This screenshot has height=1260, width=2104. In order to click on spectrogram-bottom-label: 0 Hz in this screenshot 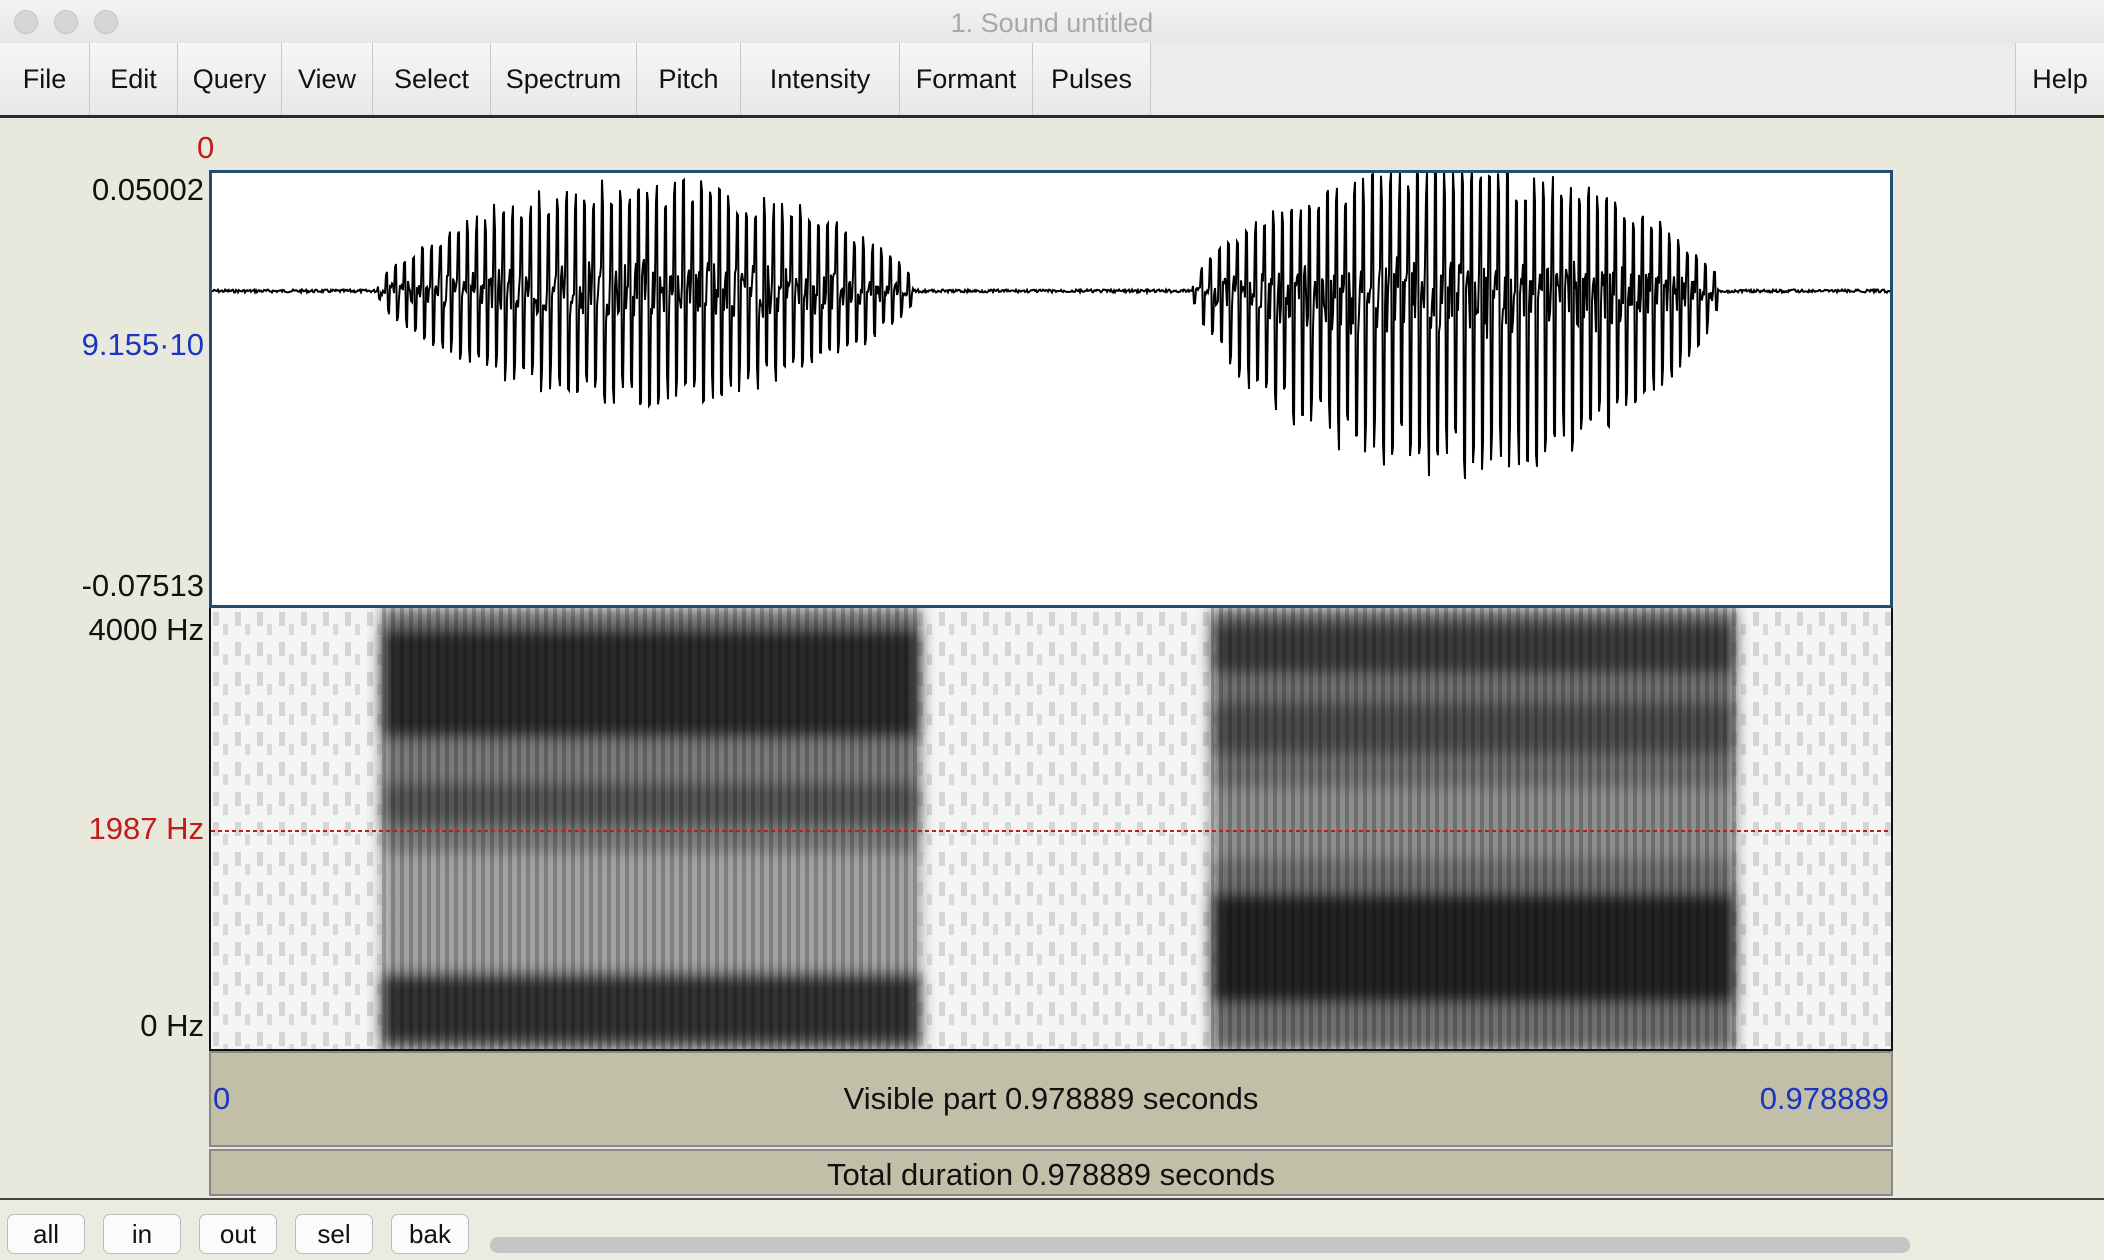, I will do `click(172, 1025)`.